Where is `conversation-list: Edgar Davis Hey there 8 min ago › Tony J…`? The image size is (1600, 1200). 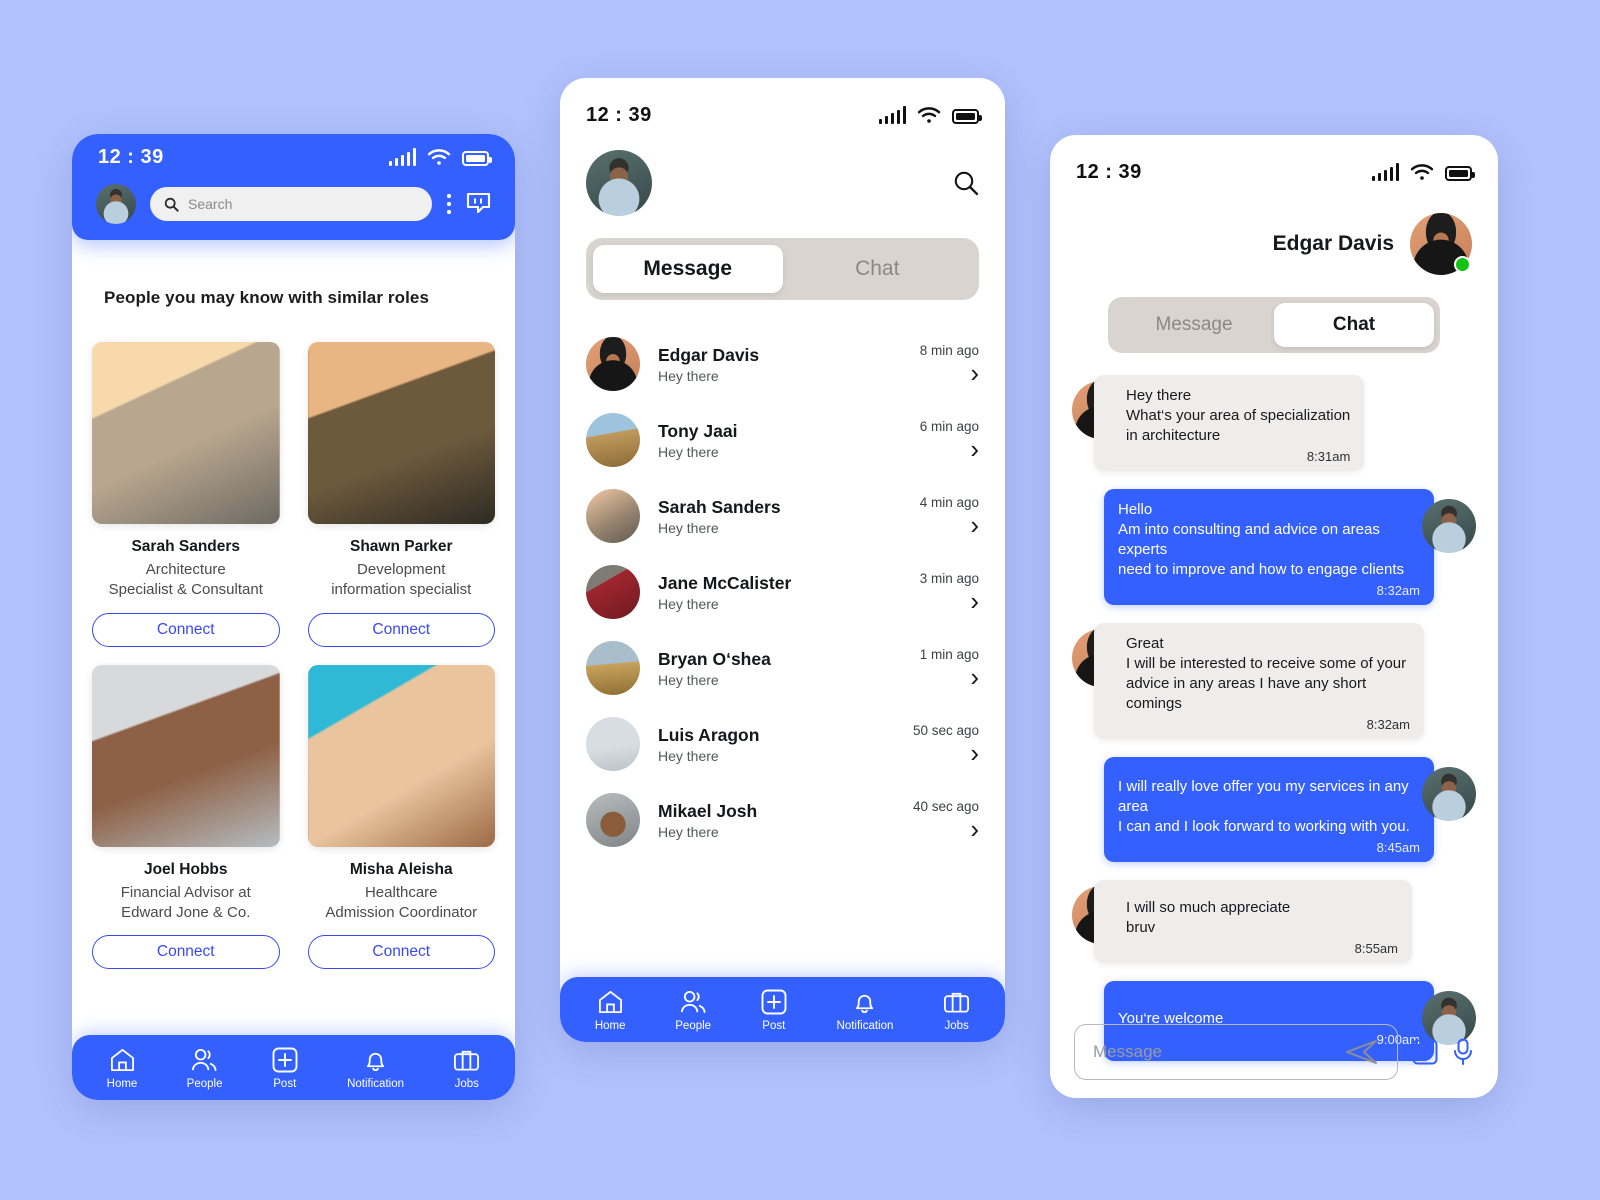
conversation-list: Edgar Davis Hey there 8 min ago › Tony J… is located at coordinates (782, 579).